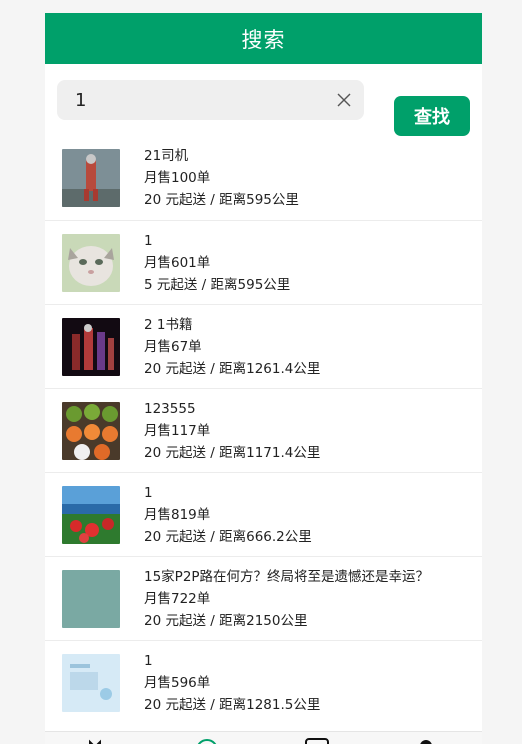 This screenshot has height=744, width=522. I want to click on profile-icon, so click(426, 740).